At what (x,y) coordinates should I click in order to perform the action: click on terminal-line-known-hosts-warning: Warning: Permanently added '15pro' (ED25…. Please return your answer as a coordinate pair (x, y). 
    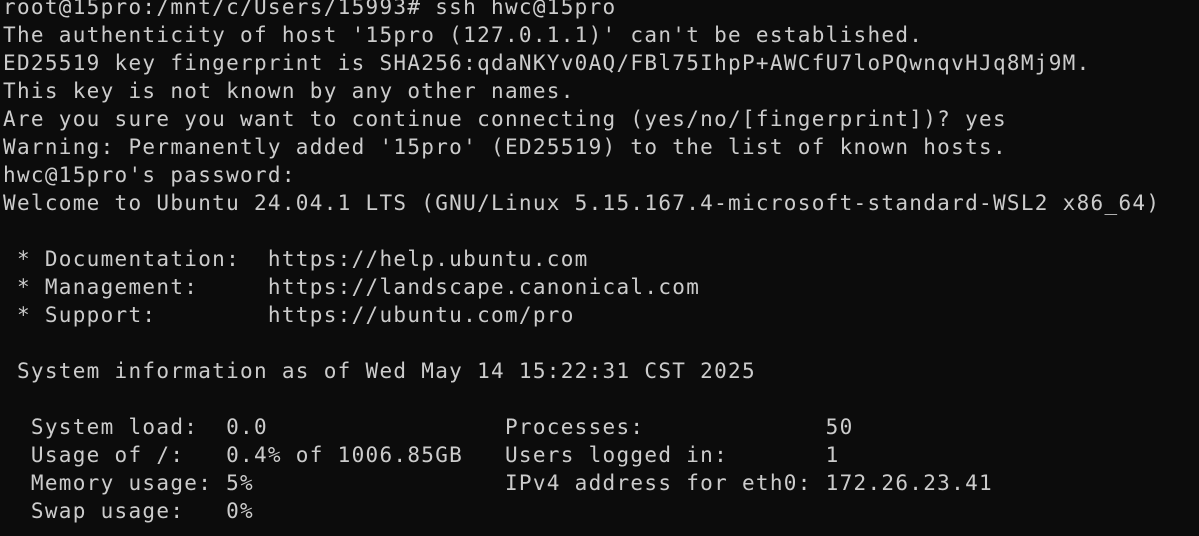
    Looking at the image, I should click on (505, 147).